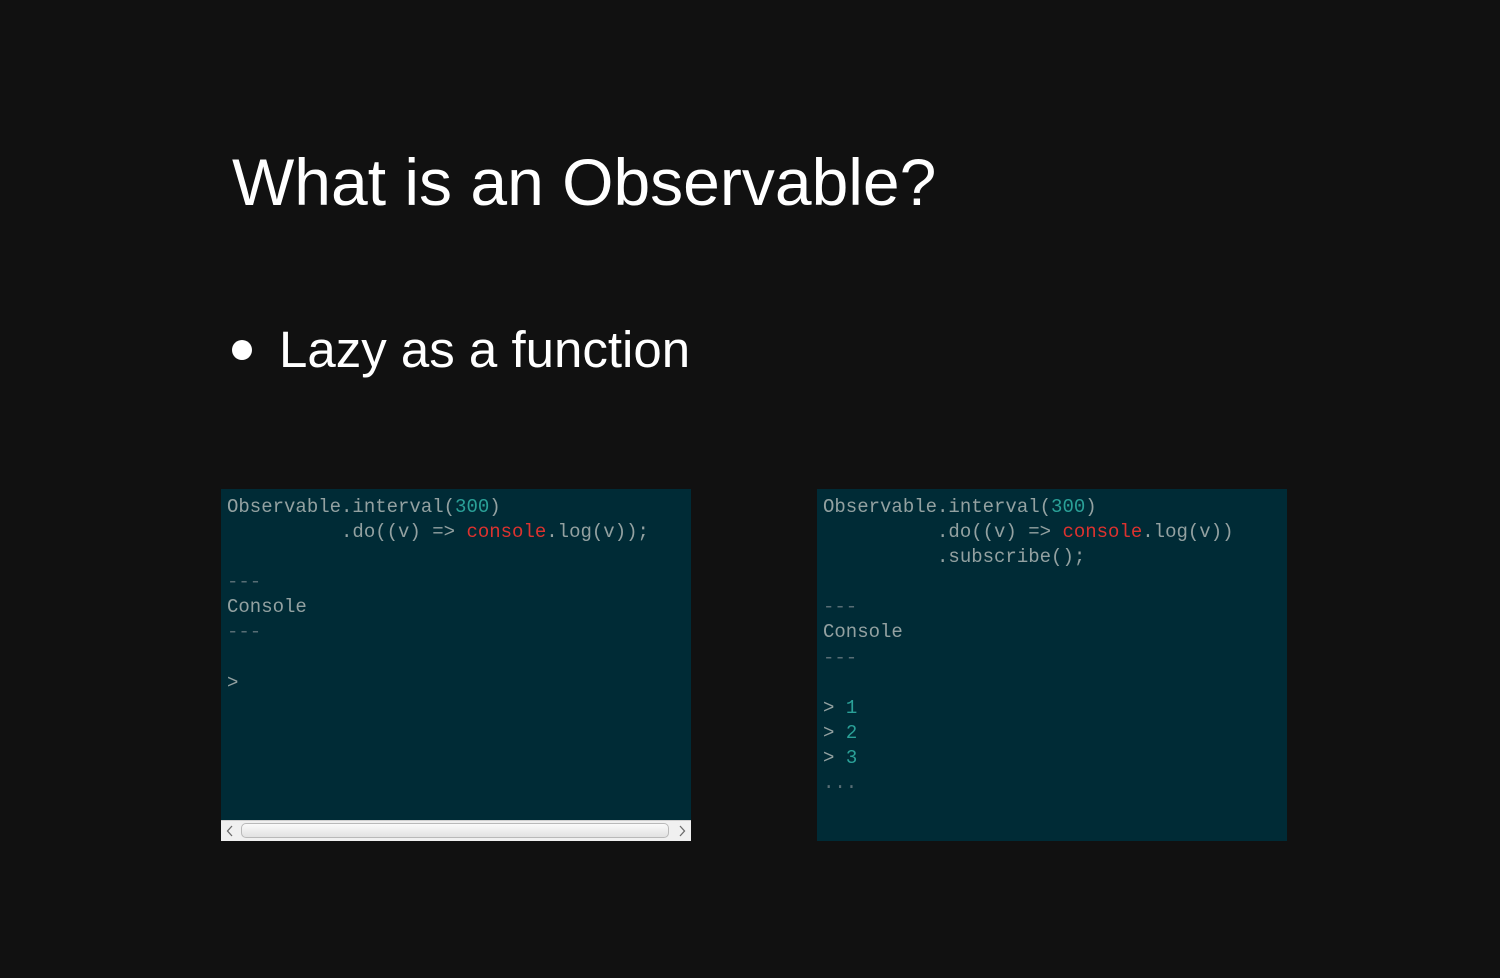 Image resolution: width=1500 pixels, height=978 pixels. I want to click on chevron-right-icon, so click(682, 831).